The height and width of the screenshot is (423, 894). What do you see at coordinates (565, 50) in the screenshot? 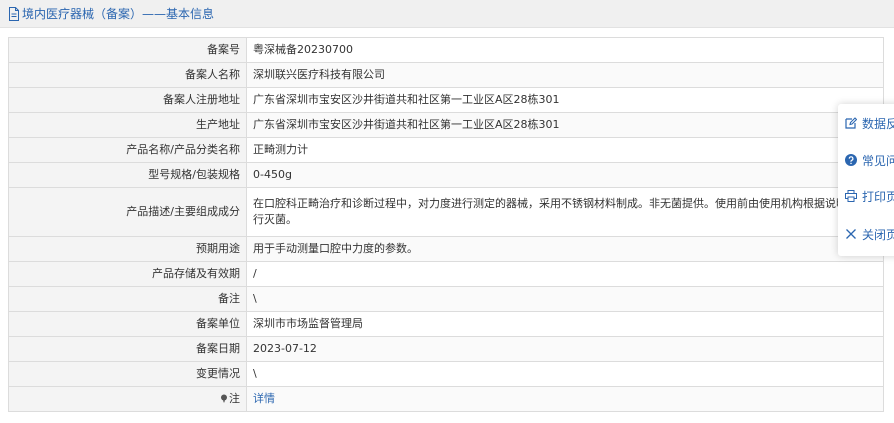
I see `row-value: 粤深械备20230700` at bounding box center [565, 50].